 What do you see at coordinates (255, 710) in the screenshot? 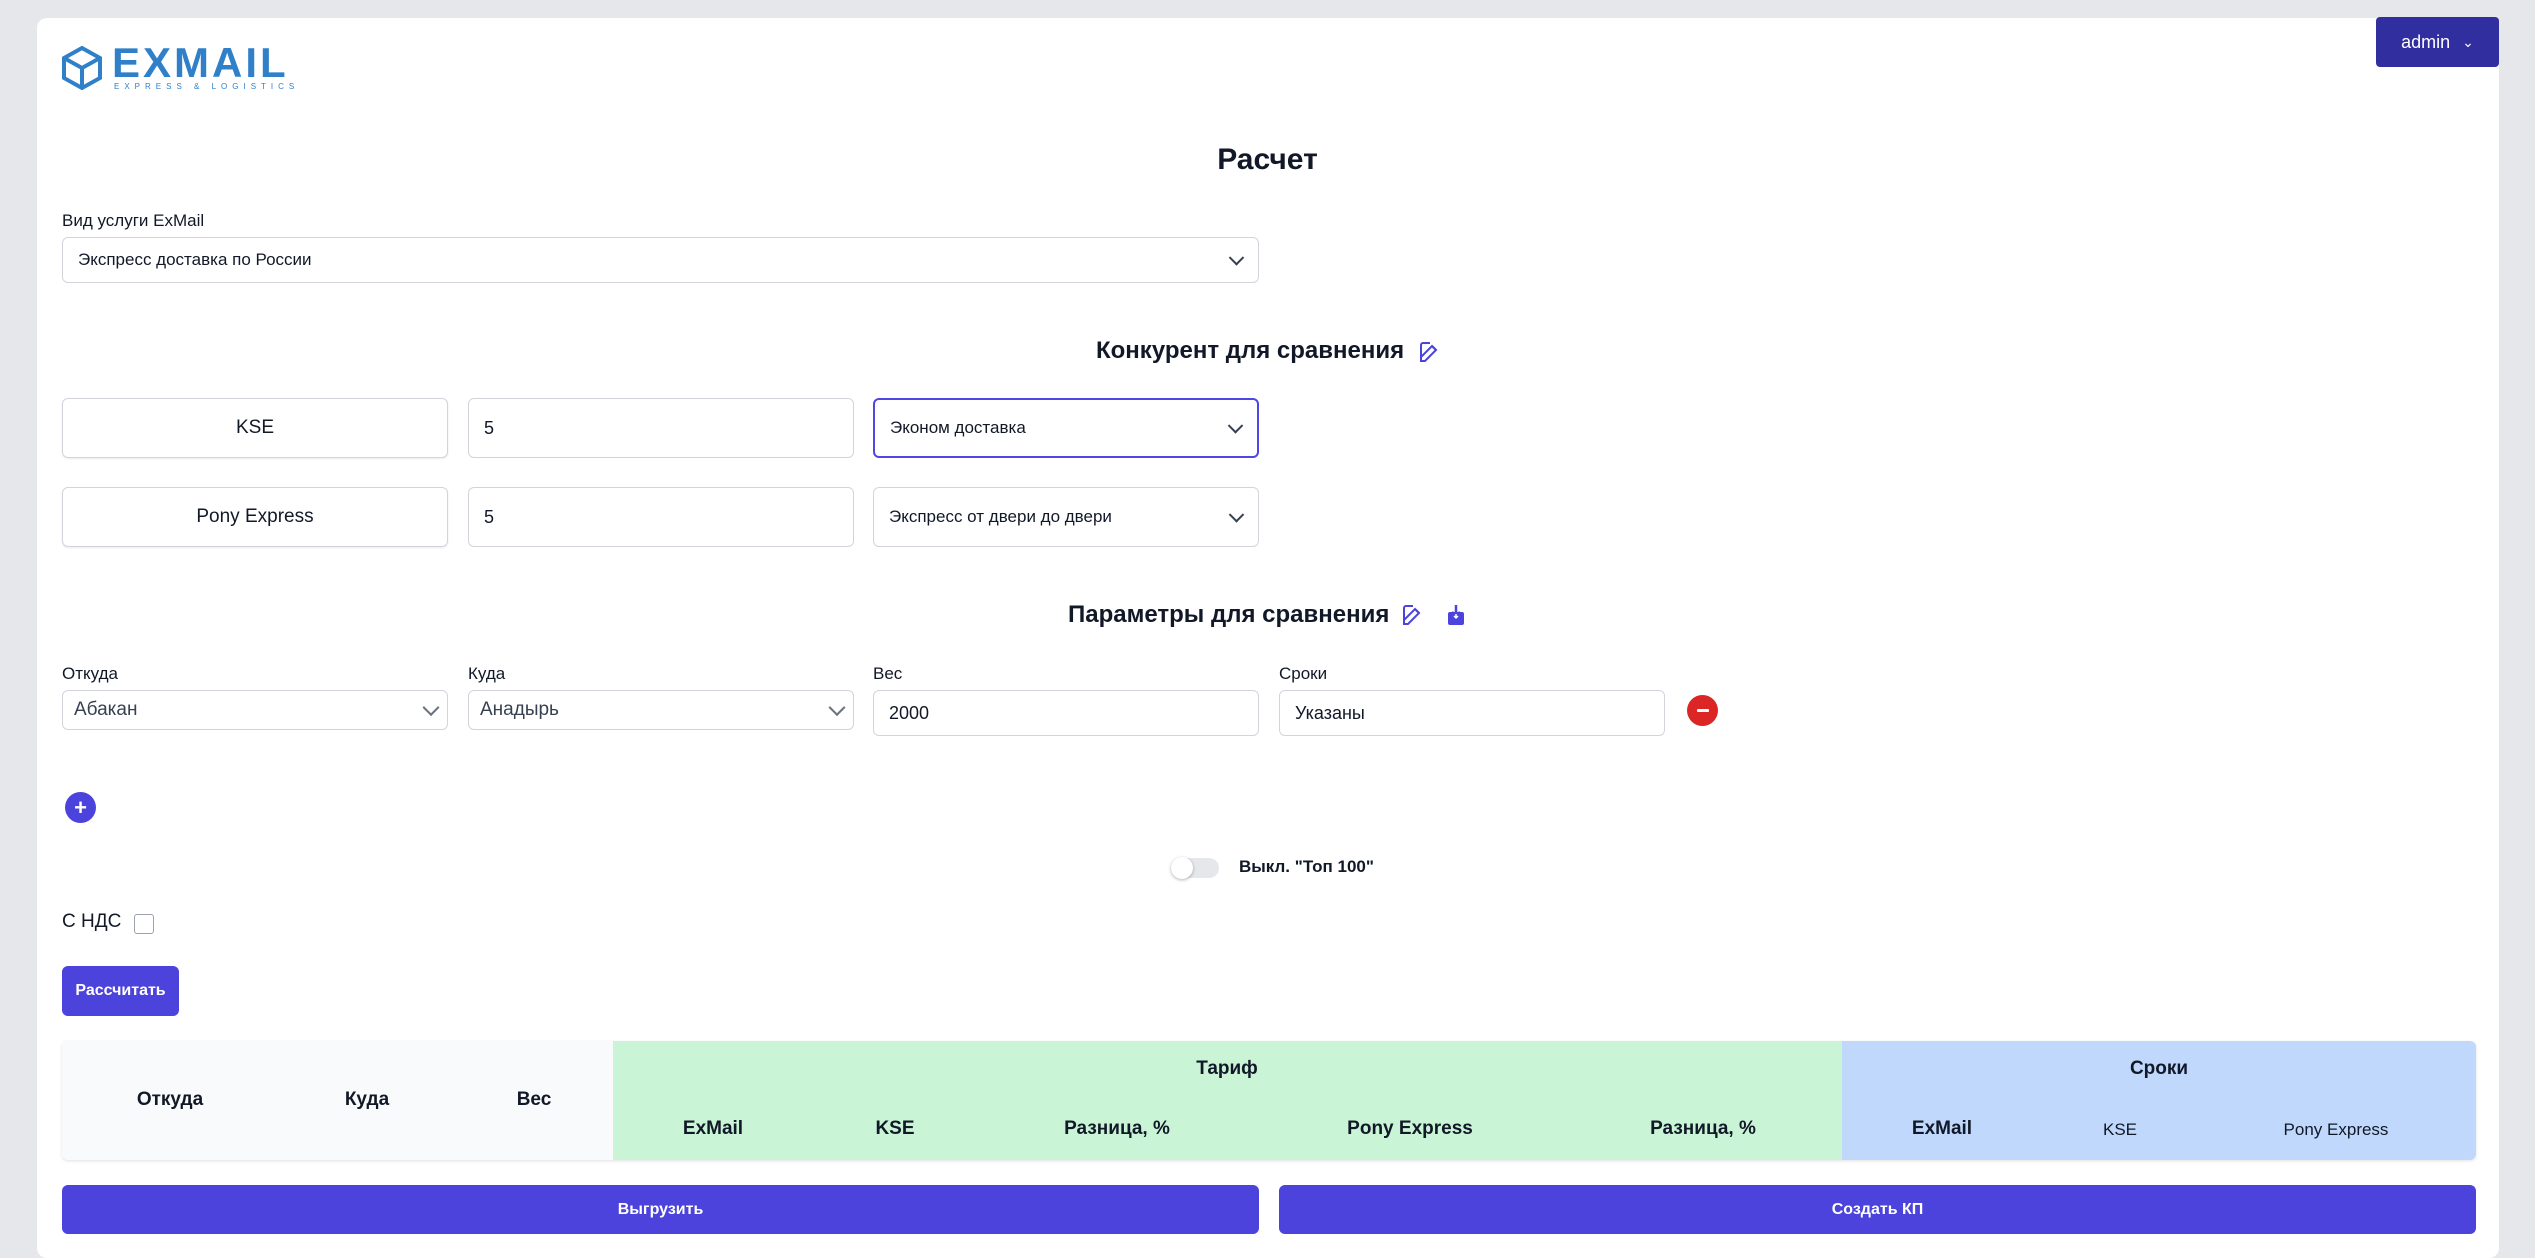
I see `from-select: Абакан` at bounding box center [255, 710].